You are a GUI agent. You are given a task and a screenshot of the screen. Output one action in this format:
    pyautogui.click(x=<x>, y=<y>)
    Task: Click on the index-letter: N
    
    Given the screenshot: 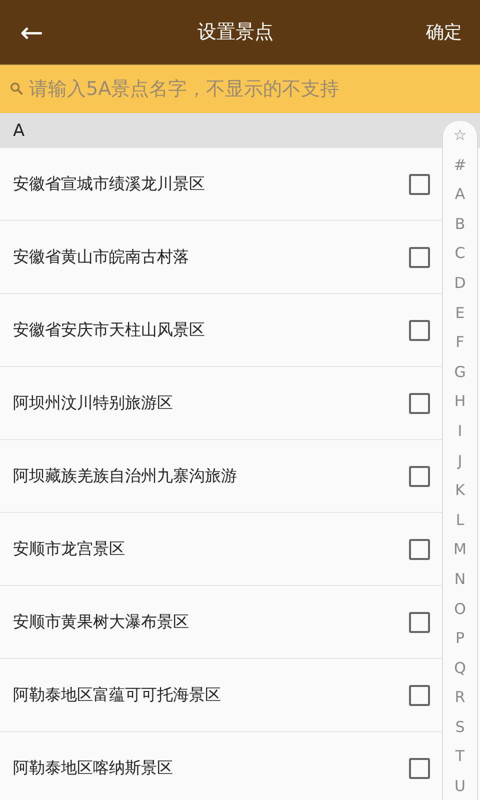 What is the action you would take?
    pyautogui.click(x=460, y=579)
    